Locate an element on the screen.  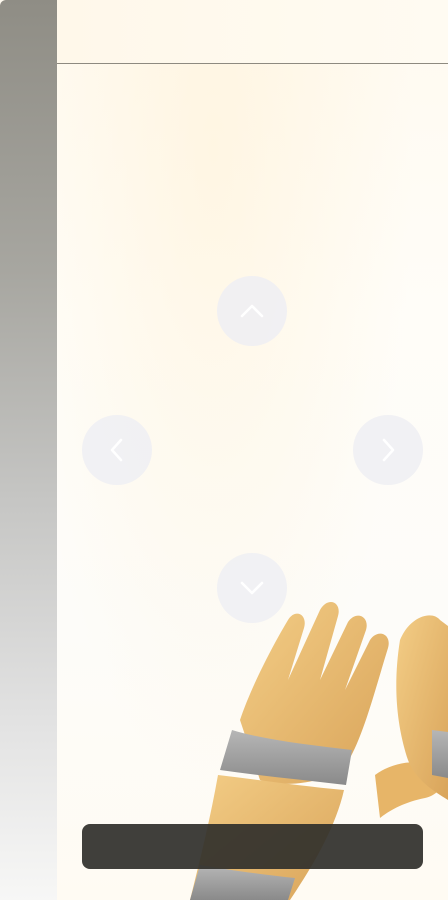
chevron-up-icon is located at coordinates (252, 311).